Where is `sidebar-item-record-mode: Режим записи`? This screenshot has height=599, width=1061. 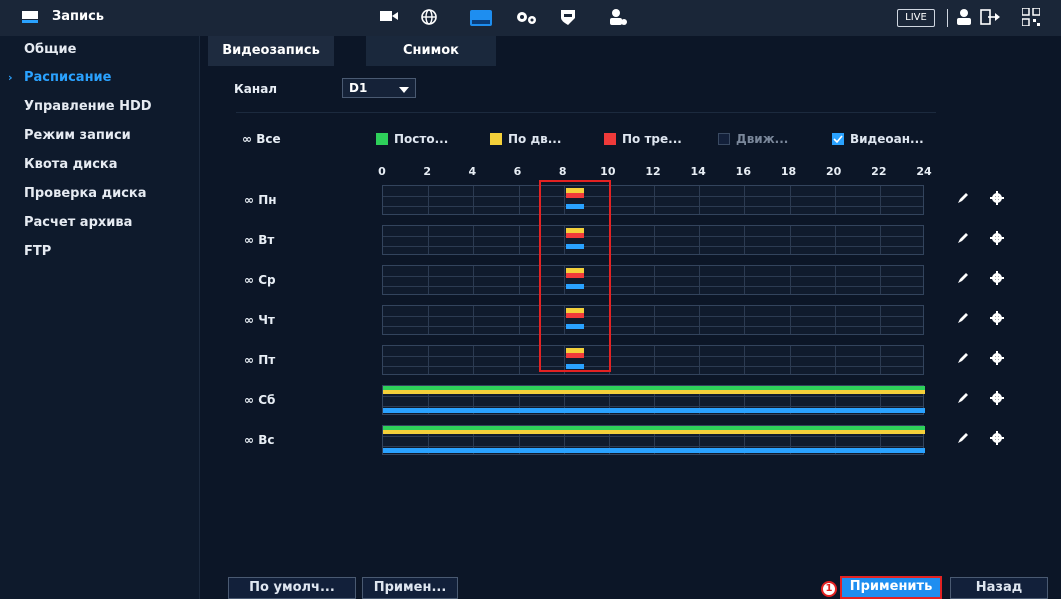 sidebar-item-record-mode: Режим записи is located at coordinates (100, 136).